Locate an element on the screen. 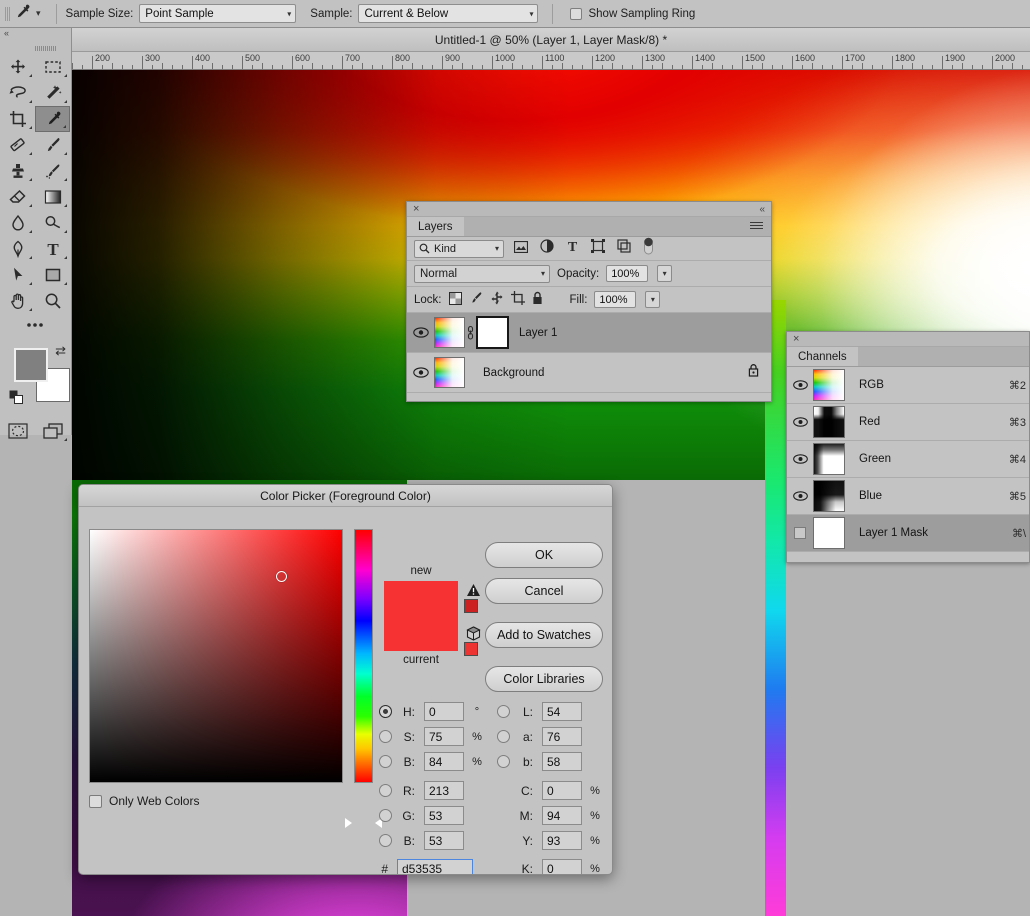 The height and width of the screenshot is (916, 1030). blur-tool is located at coordinates (17, 223).